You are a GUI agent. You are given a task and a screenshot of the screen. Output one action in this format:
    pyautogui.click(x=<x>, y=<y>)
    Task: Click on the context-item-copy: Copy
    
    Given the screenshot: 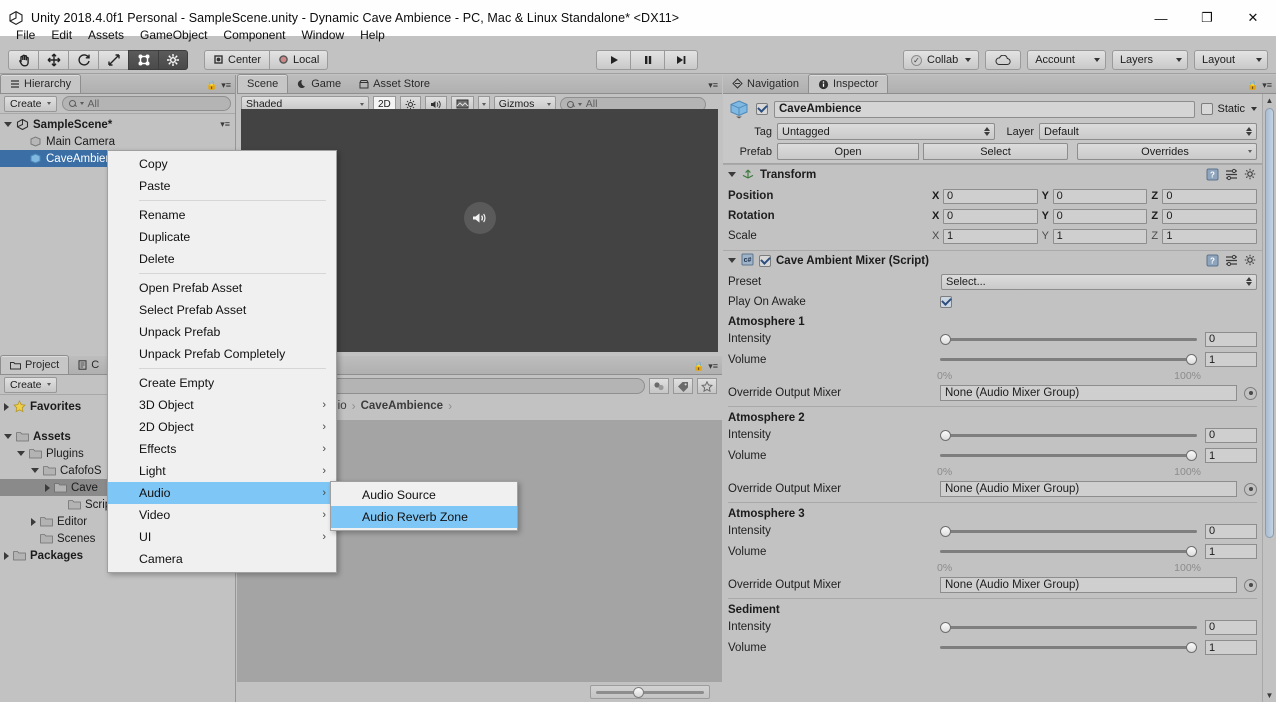 What is the action you would take?
    pyautogui.click(x=222, y=164)
    